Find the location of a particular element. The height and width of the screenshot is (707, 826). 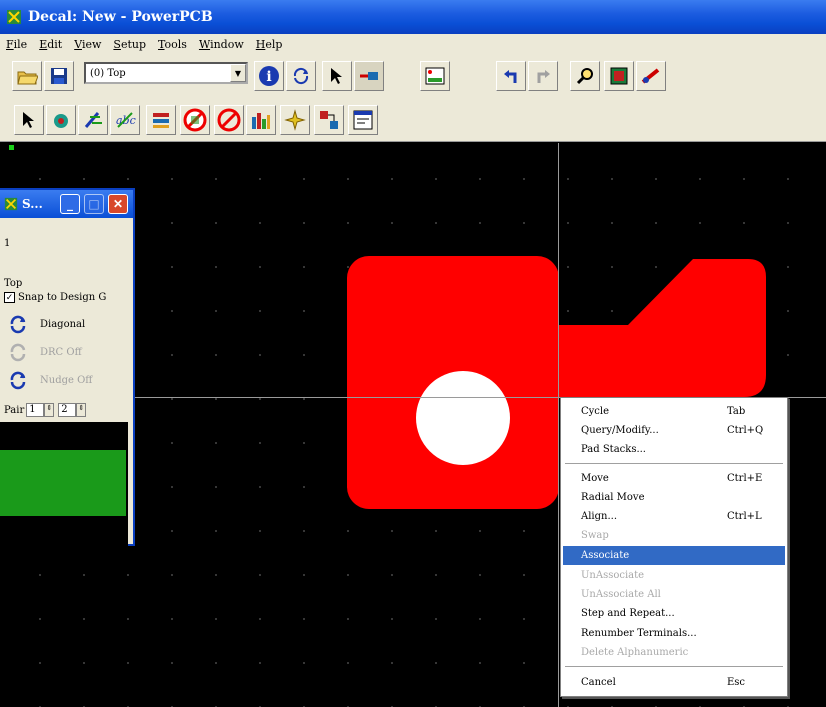

menu-item-label: Move is located at coordinates (595, 478).